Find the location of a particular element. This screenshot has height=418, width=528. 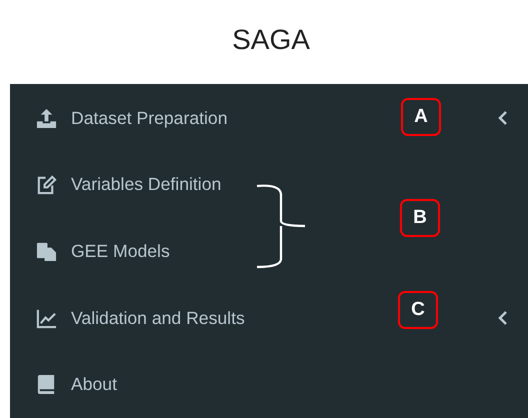

menu-item: GEE Models is located at coordinates (103, 251).